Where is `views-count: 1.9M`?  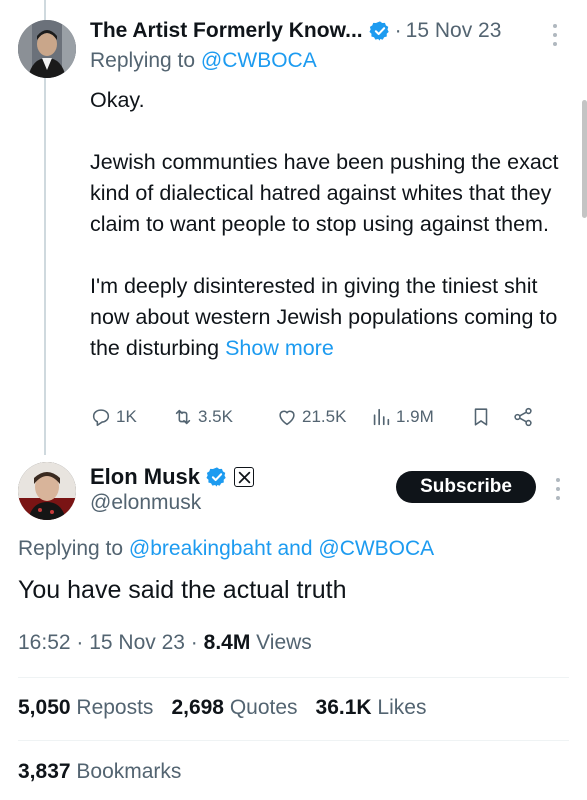 views-count: 1.9M is located at coordinates (415, 416).